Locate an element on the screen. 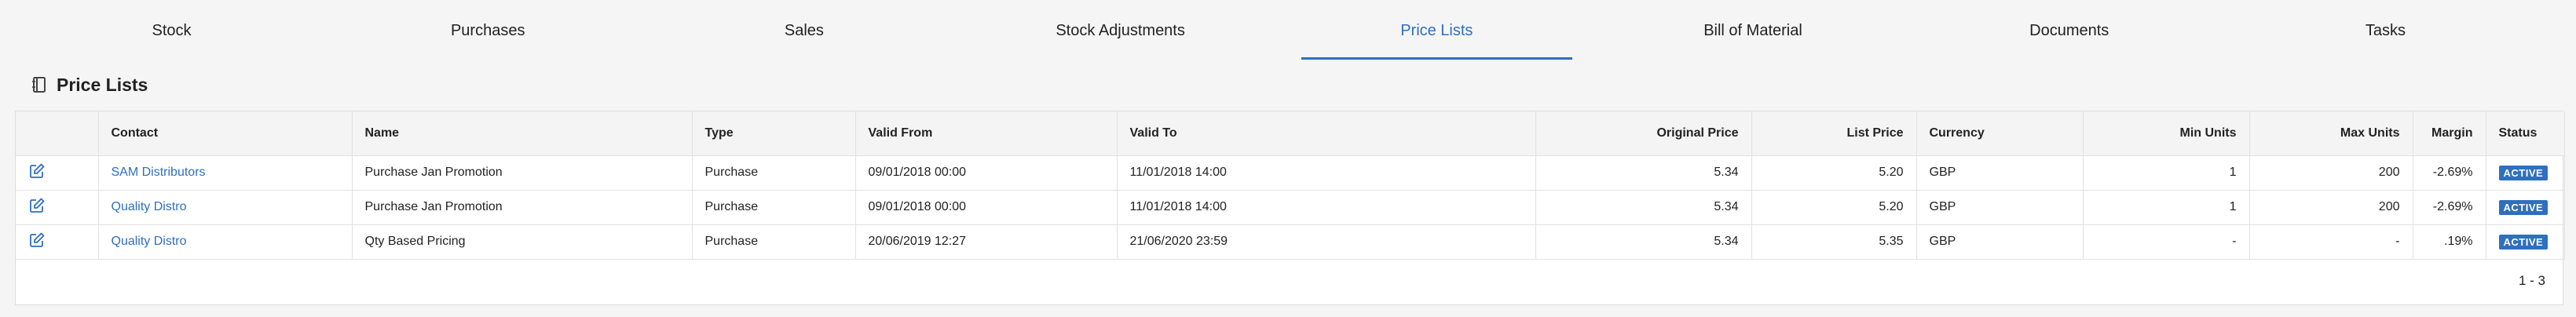 Image resolution: width=2576 pixels, height=317 pixels. column-header-edit is located at coordinates (58, 133).